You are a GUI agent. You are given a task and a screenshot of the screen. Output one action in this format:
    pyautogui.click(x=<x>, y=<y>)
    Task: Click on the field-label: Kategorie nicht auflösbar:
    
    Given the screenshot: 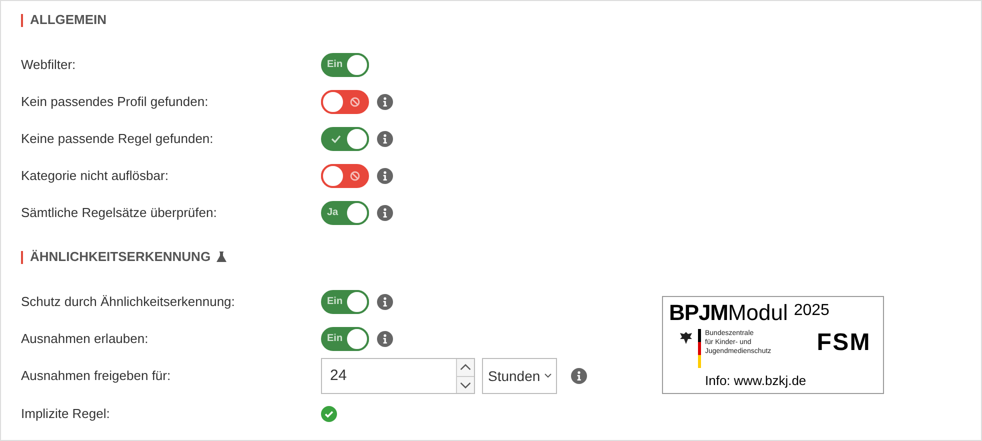 What is the action you would take?
    pyautogui.click(x=95, y=175)
    